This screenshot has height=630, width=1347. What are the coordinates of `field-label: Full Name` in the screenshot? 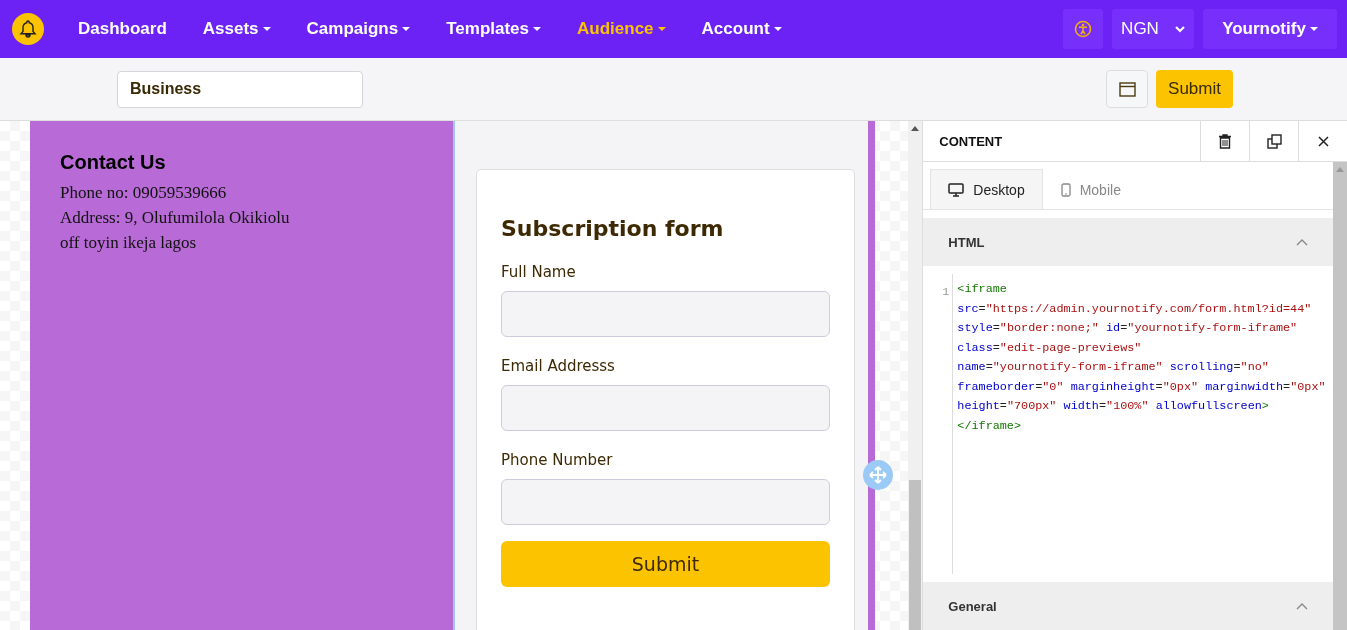 It's located at (539, 272).